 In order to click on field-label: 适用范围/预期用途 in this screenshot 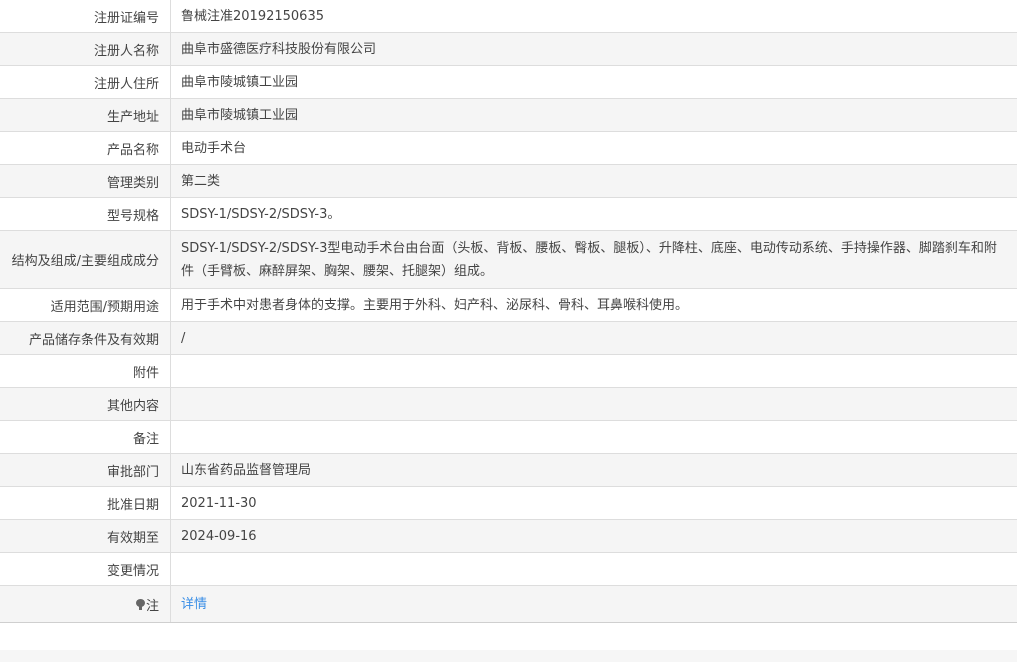, I will do `click(85, 305)`.